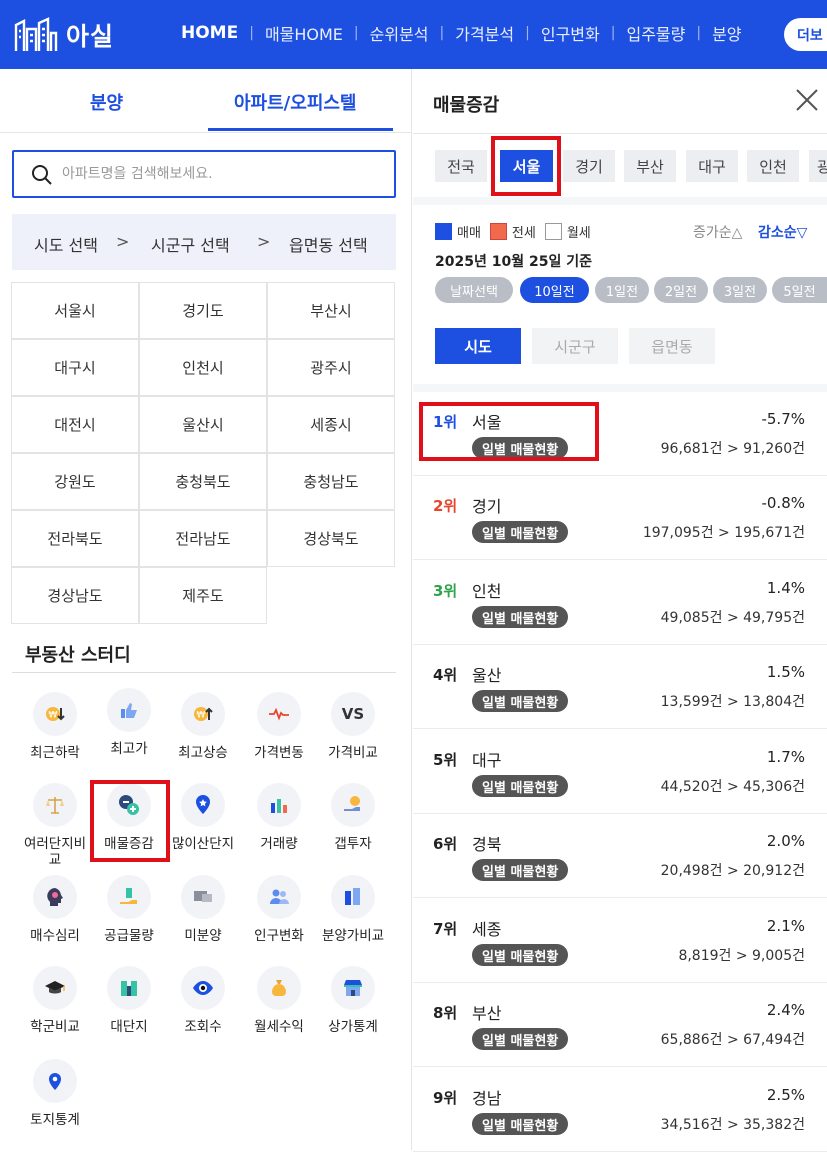 The image size is (827, 1152). I want to click on region-cell: 전라북도, so click(75, 538).